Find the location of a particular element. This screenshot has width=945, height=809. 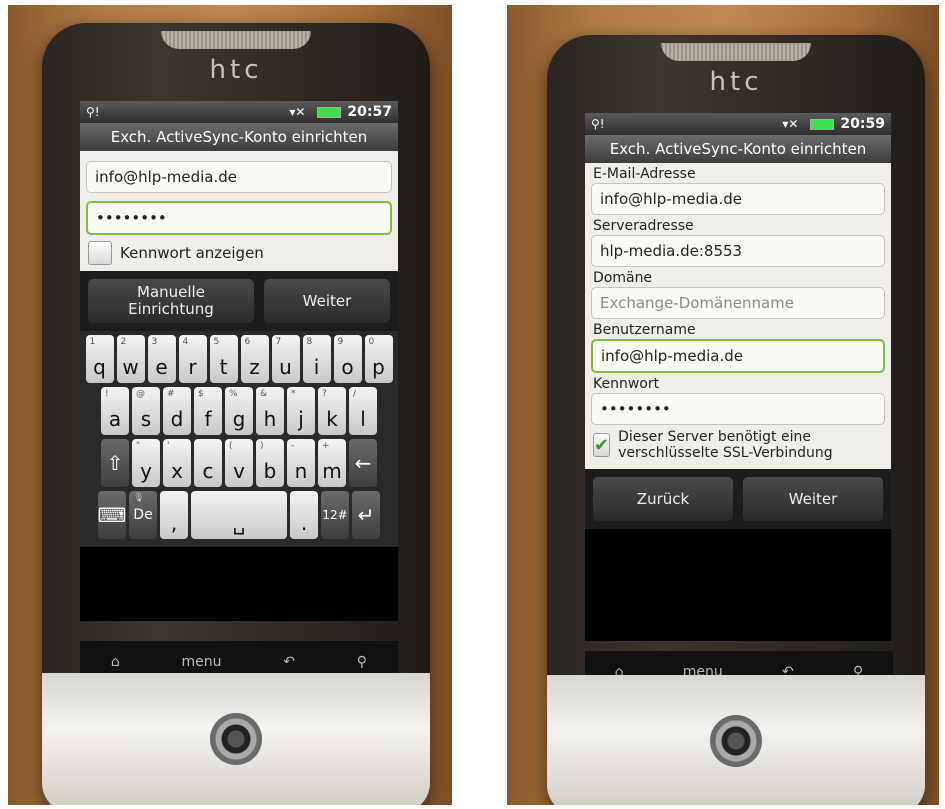

domain-label: Domäne is located at coordinates (623, 278).